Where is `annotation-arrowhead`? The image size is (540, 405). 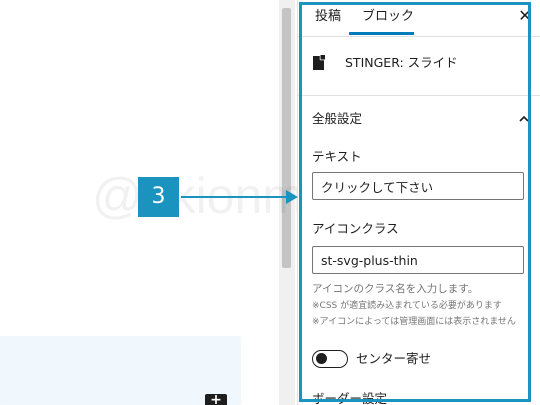 annotation-arrowhead is located at coordinates (292, 197).